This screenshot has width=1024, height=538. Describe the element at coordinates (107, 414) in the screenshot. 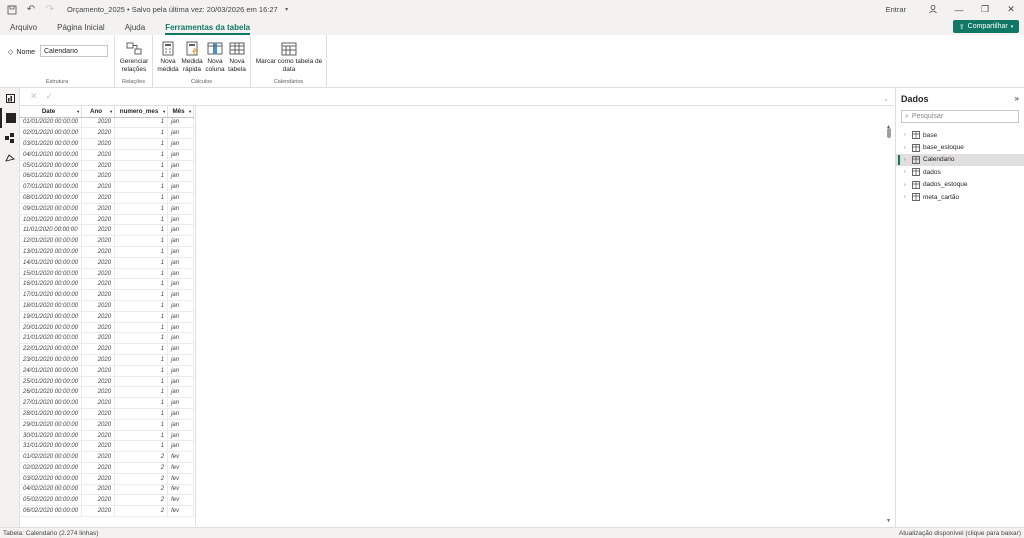

I see `table-row: 28/01/2020 00:00:00 2020 1 jan` at that location.